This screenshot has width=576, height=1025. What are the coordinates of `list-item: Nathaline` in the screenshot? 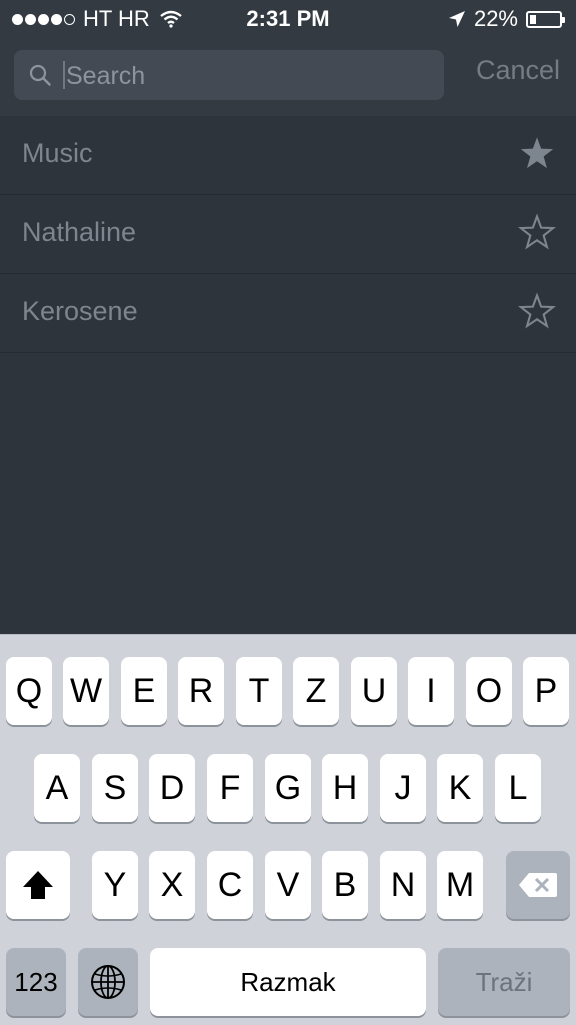 It's located at (288, 234).